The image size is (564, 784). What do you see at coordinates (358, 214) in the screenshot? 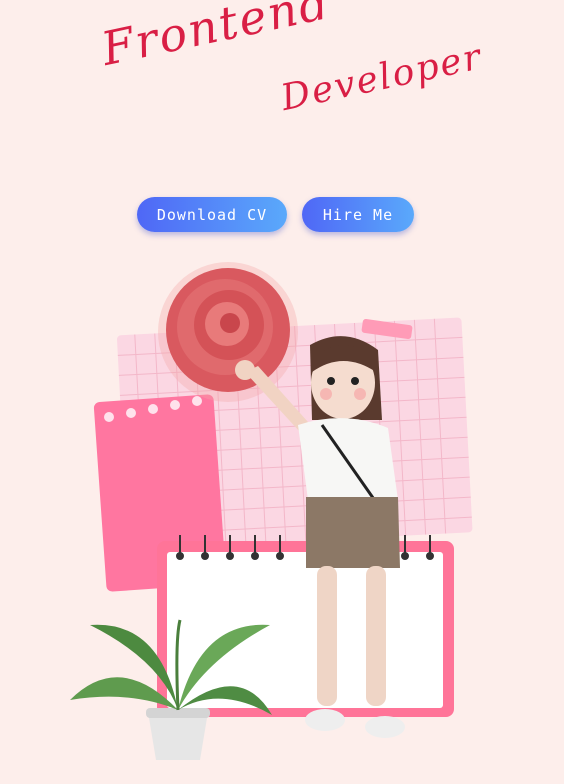
I see `hire-me-button: Hire Me` at bounding box center [358, 214].